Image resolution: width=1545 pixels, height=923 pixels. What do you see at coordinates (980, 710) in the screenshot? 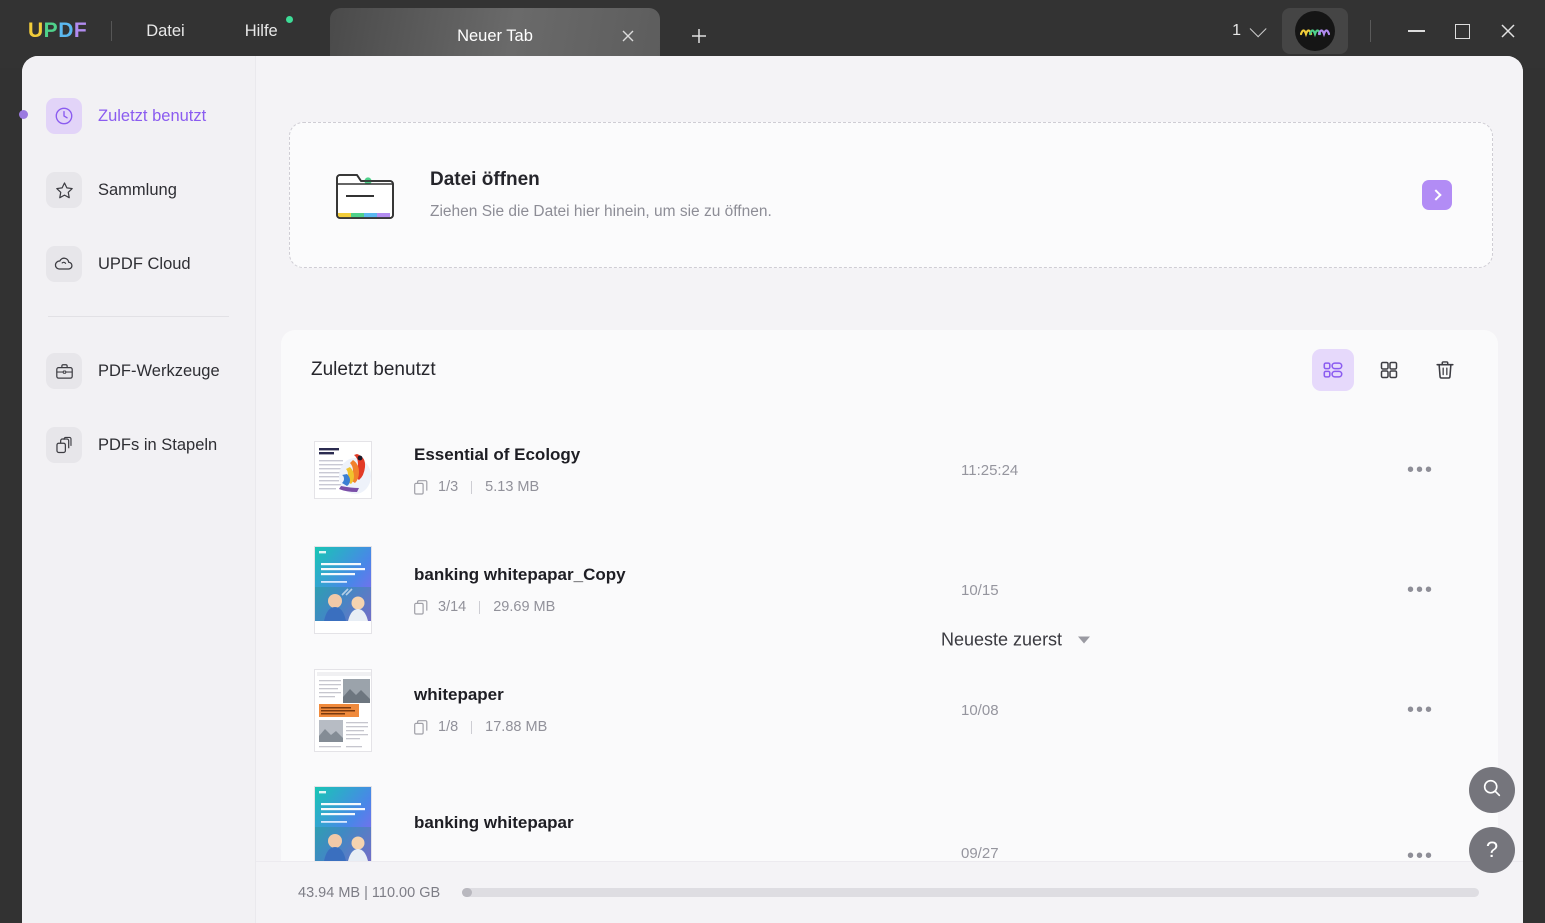
I see `file-date: 10/08` at bounding box center [980, 710].